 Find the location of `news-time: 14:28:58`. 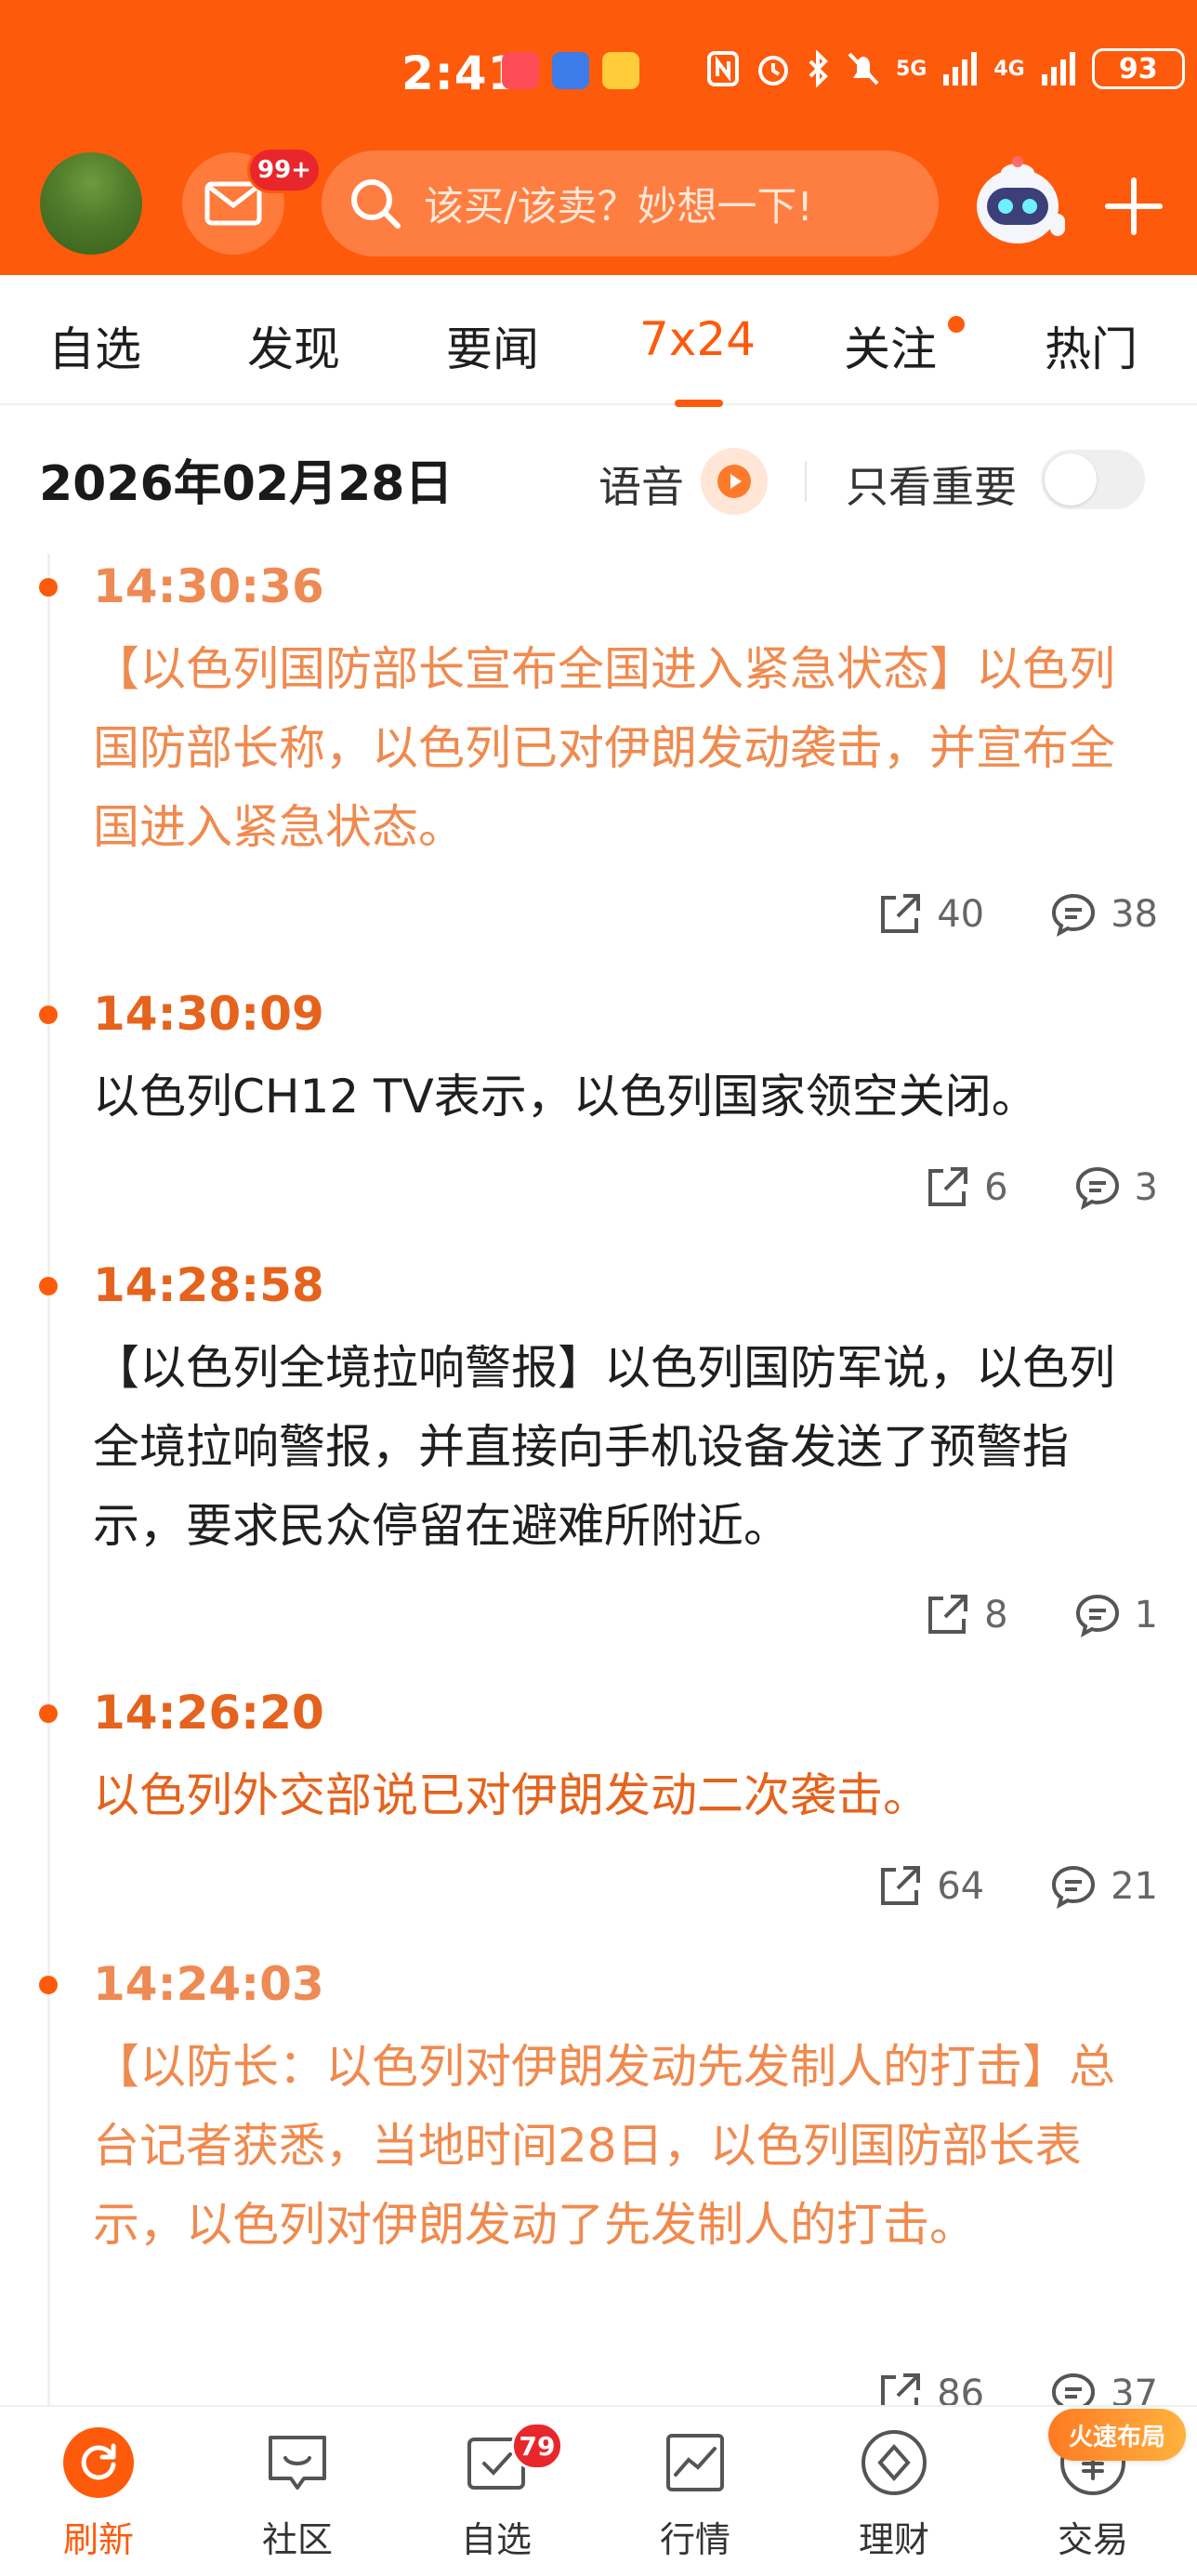

news-time: 14:28:58 is located at coordinates (208, 1285).